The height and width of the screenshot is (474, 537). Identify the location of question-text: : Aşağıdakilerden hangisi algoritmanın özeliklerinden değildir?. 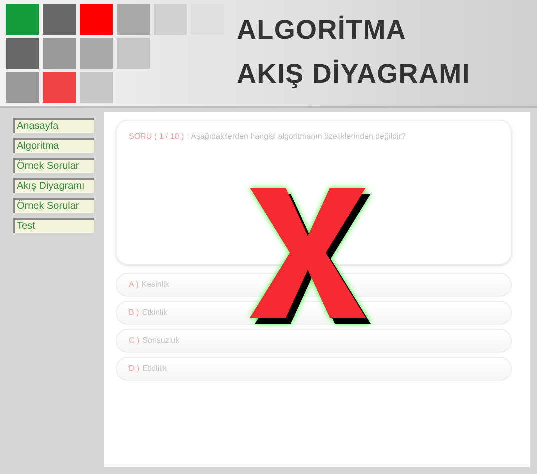
(296, 137).